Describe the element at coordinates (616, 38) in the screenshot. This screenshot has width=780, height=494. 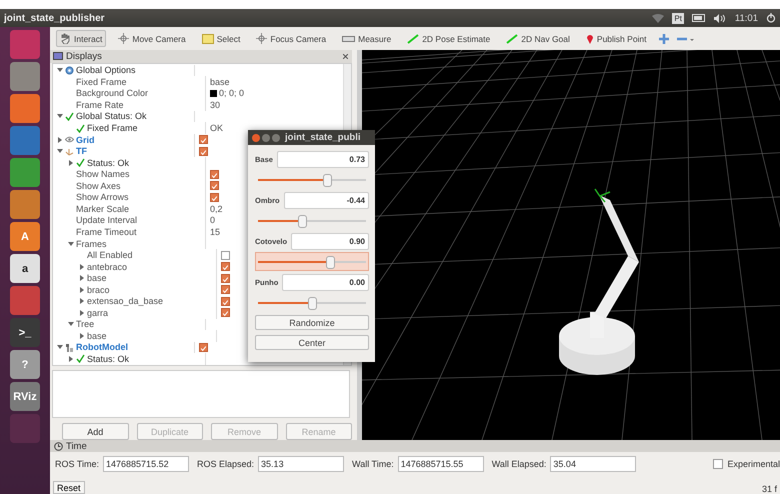
I see `tool-button: Publish Point` at that location.